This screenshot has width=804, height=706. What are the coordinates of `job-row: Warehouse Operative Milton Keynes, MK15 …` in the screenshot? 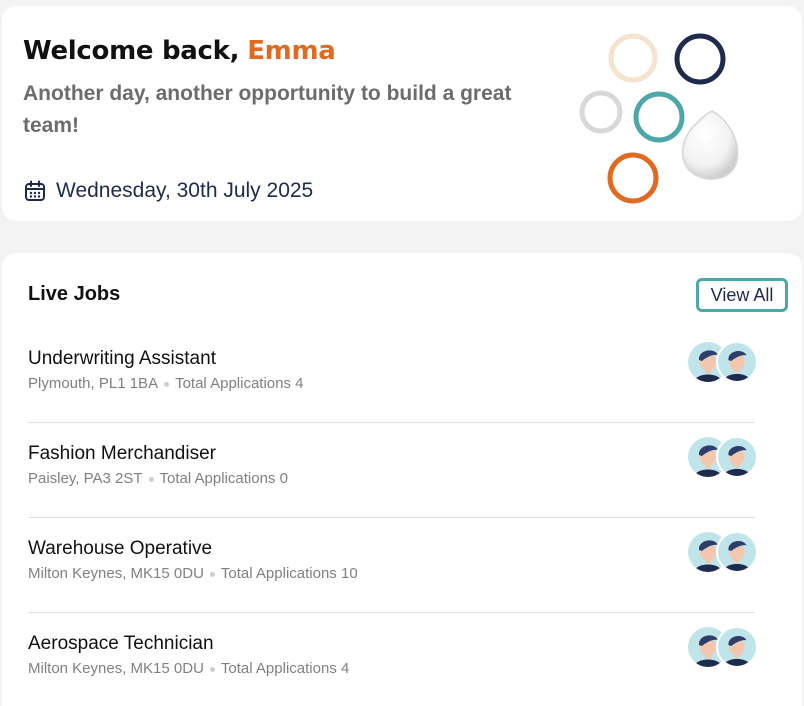 It's located at (393, 565).